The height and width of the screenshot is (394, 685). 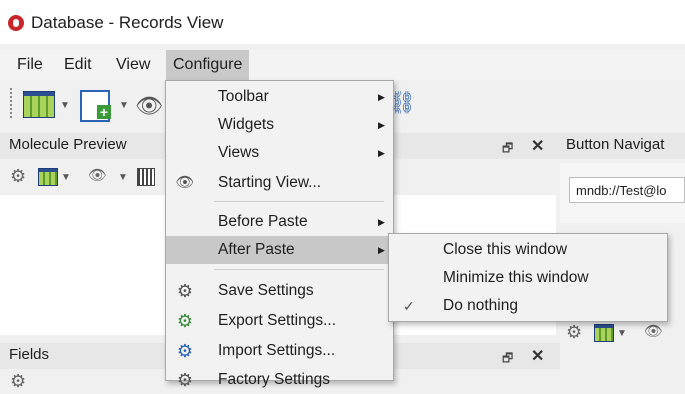 What do you see at coordinates (104, 112) in the screenshot?
I see `plus-icon: +` at bounding box center [104, 112].